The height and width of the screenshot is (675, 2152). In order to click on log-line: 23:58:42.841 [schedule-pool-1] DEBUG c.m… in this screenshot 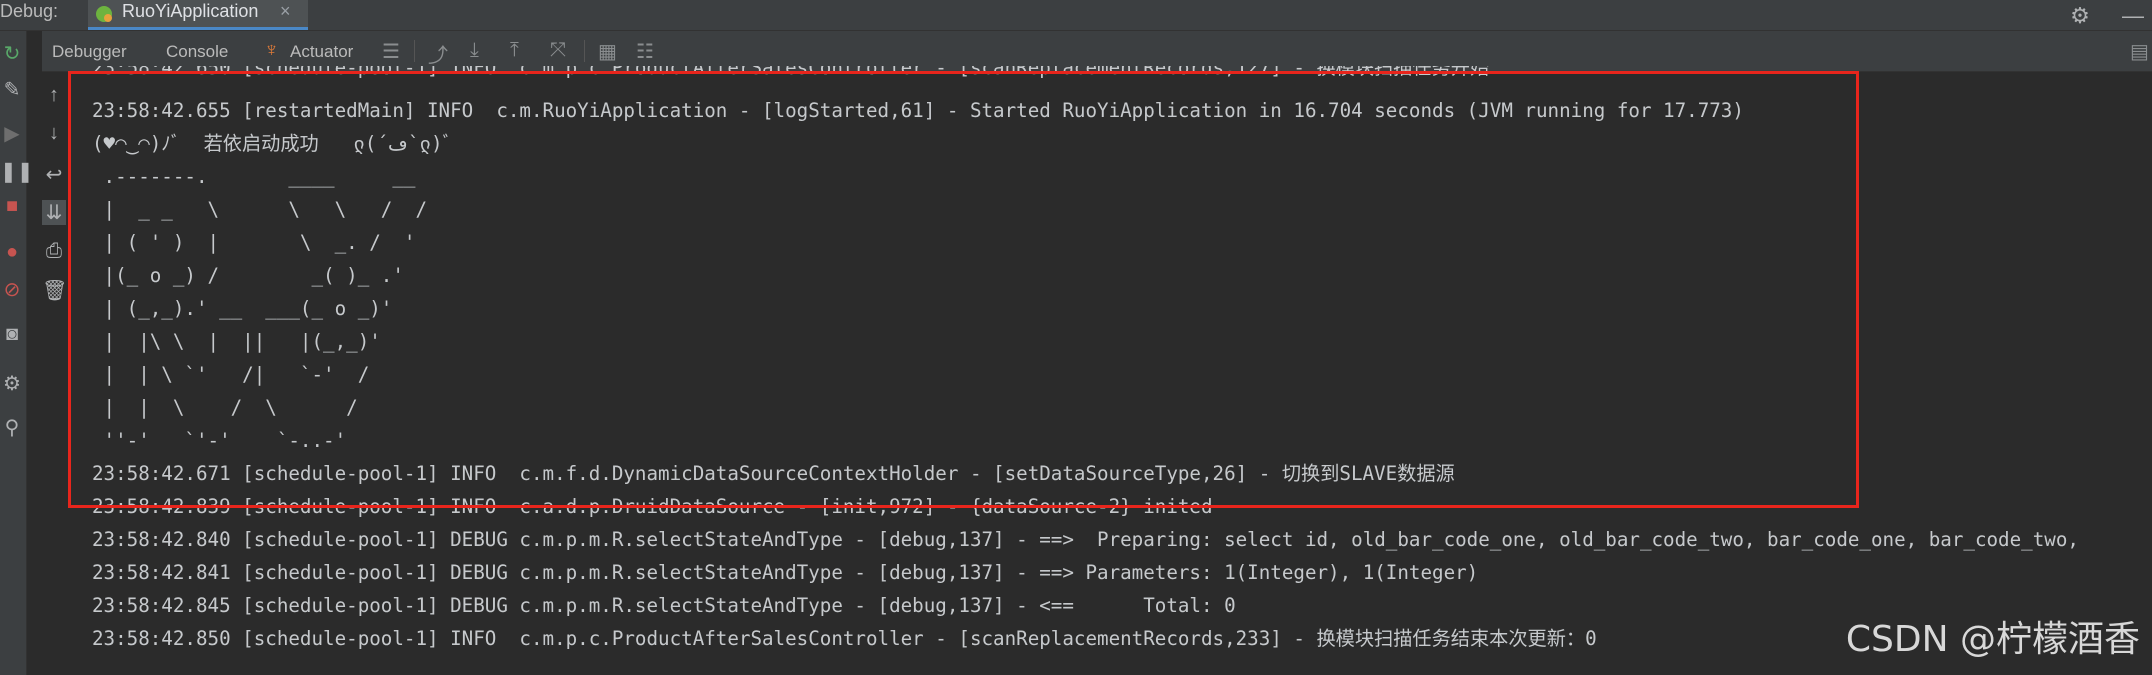, I will do `click(785, 572)`.